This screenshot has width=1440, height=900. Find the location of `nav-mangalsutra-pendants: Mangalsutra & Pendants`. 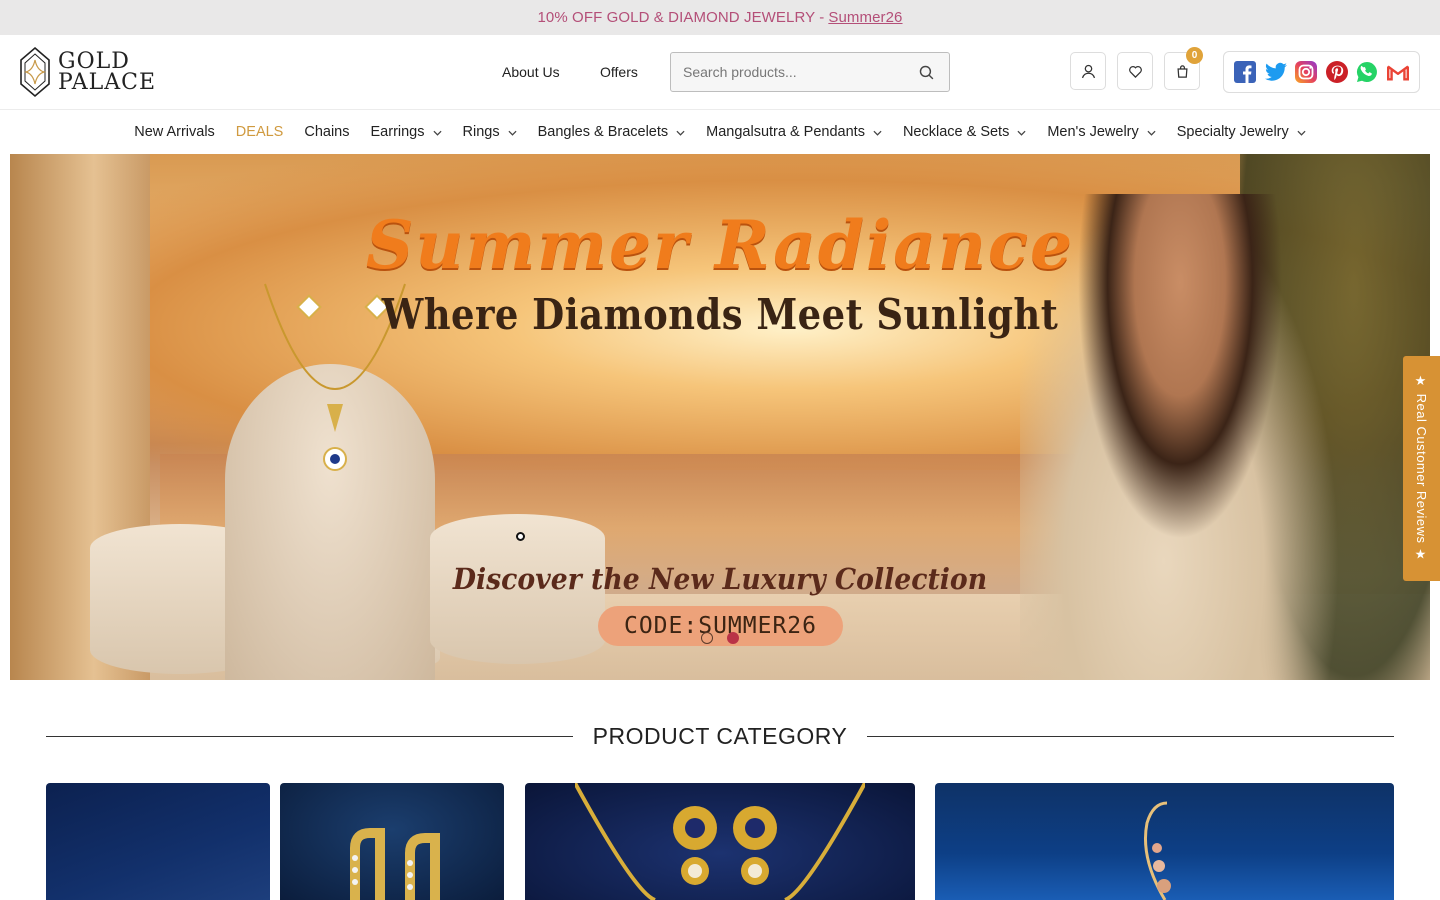

nav-mangalsutra-pendants: Mangalsutra & Pendants is located at coordinates (794, 132).